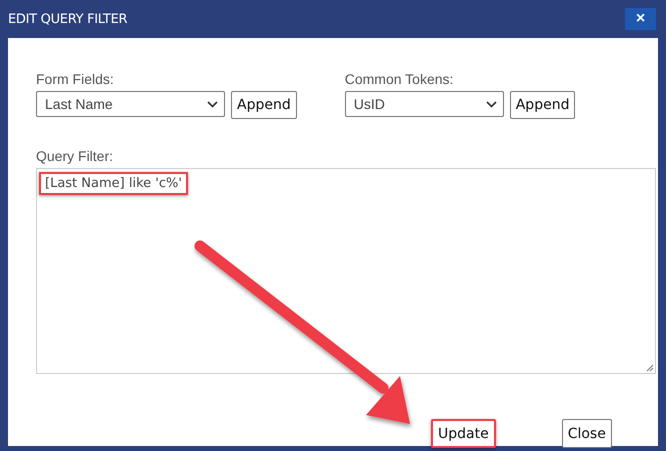 Image resolution: width=666 pixels, height=451 pixels. Describe the element at coordinates (130, 104) in the screenshot. I see `dropdown: Last Name` at that location.